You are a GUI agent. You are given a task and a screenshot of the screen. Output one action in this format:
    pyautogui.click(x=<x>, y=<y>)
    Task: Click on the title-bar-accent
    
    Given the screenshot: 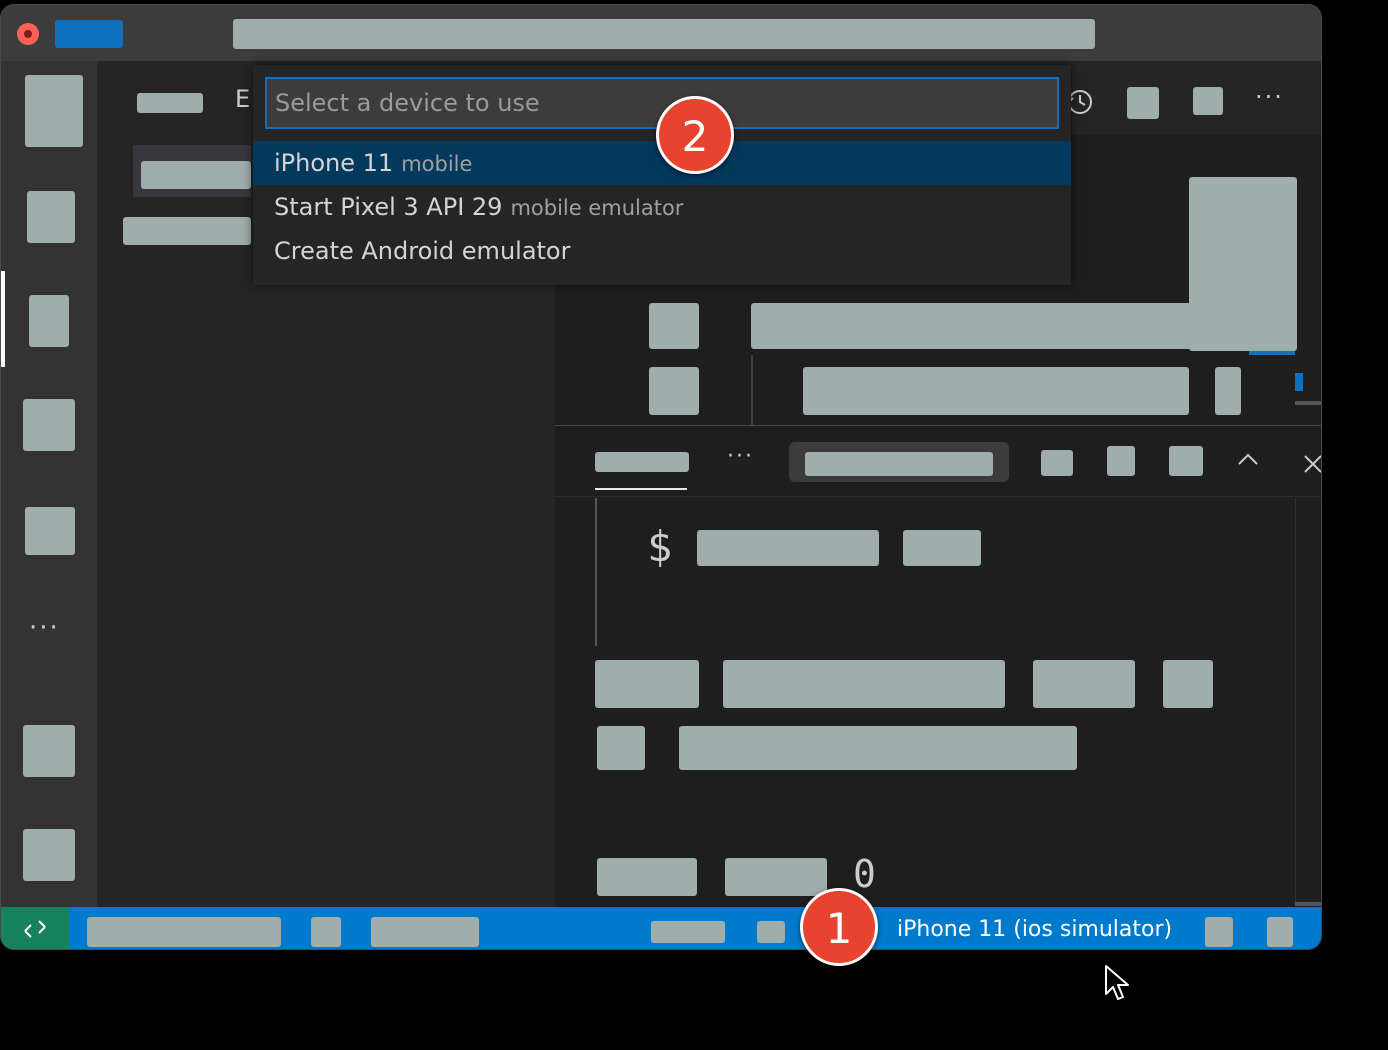 What is the action you would take?
    pyautogui.click(x=89, y=34)
    